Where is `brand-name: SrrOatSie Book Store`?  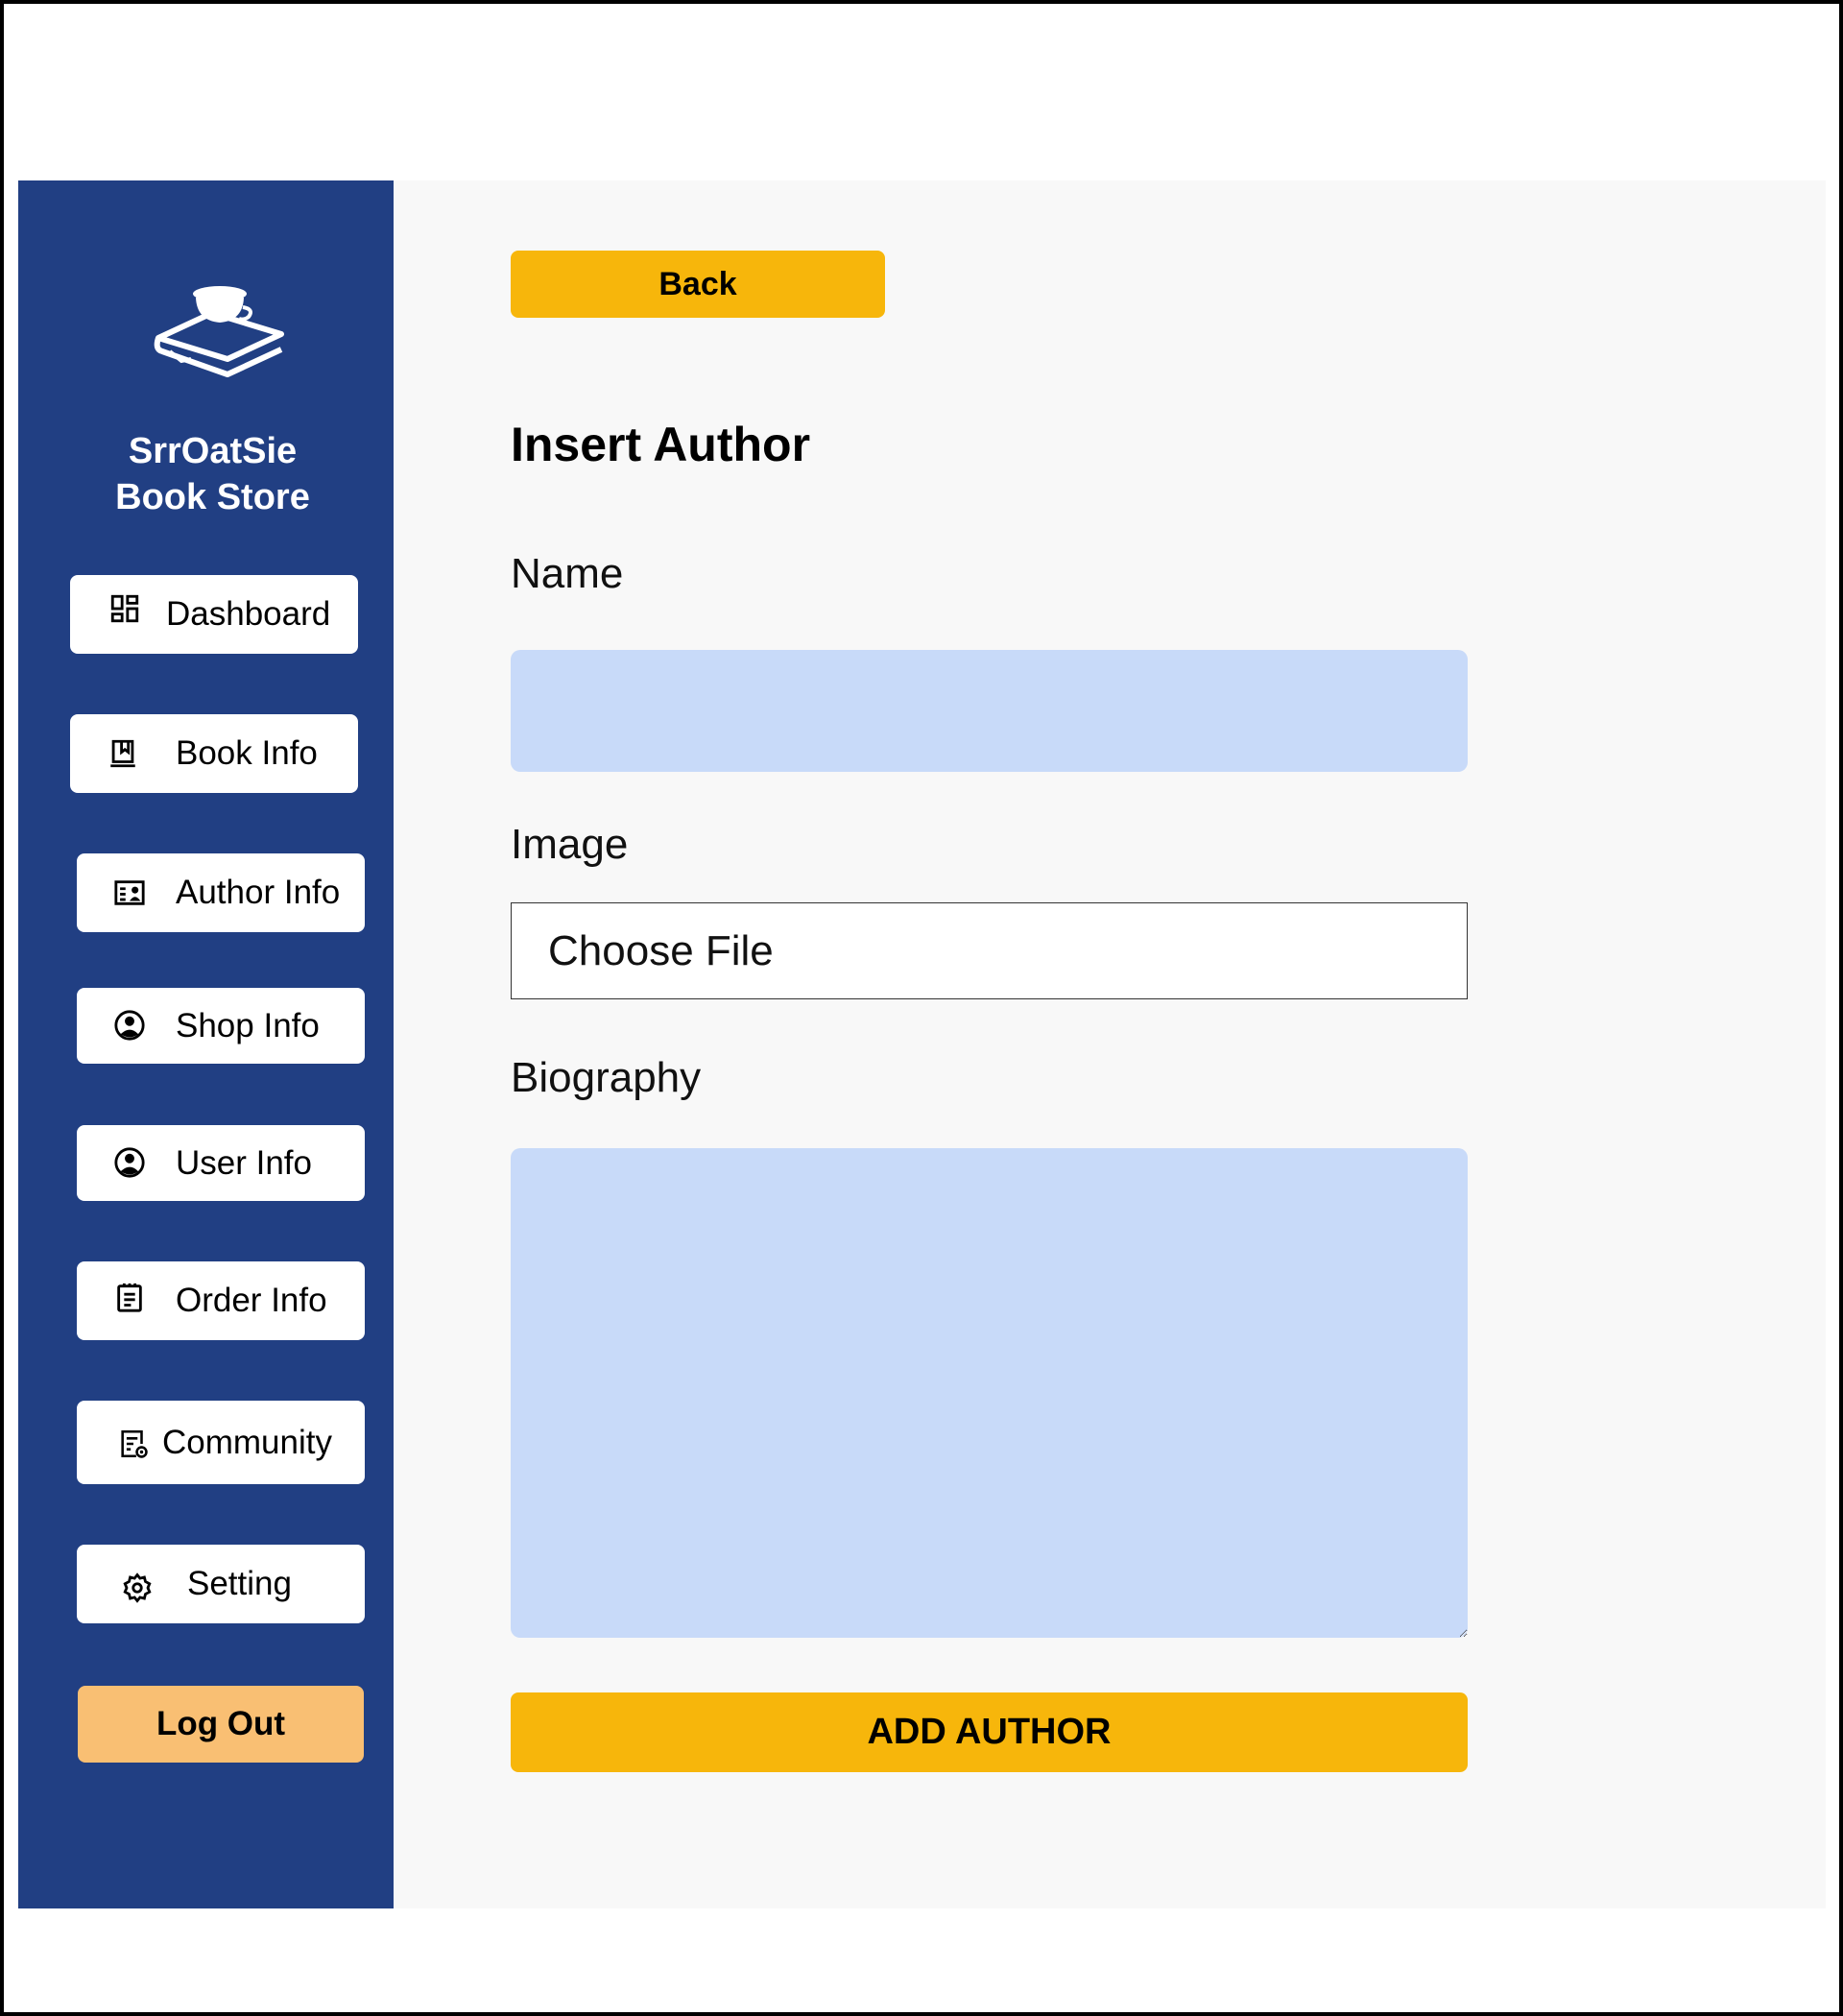
brand-name: SrrOatSie Book Store is located at coordinates (212, 474).